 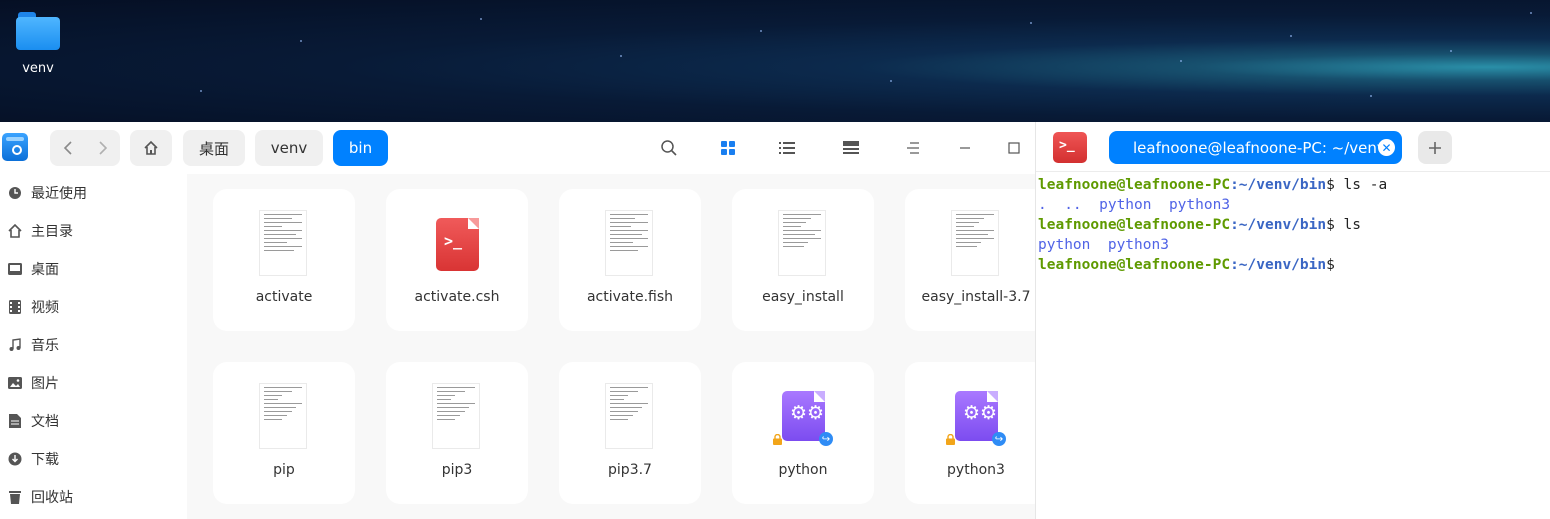 I want to click on file-item-activate-csh: >_ activate.csh, so click(x=457, y=260).